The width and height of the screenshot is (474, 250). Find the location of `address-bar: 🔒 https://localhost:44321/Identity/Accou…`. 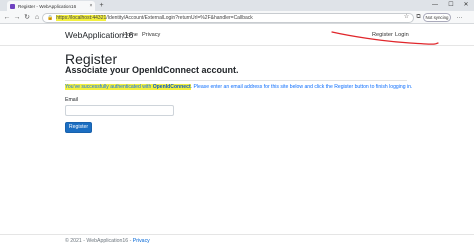

address-bar: 🔒 https://localhost:44321/Identity/Accou… is located at coordinates (228, 17).